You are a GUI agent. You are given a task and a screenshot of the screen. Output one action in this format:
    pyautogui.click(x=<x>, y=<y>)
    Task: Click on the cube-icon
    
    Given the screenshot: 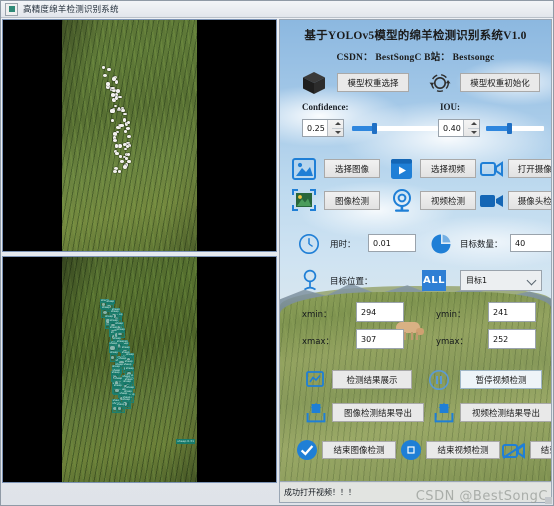 What is the action you would take?
    pyautogui.click(x=314, y=85)
    